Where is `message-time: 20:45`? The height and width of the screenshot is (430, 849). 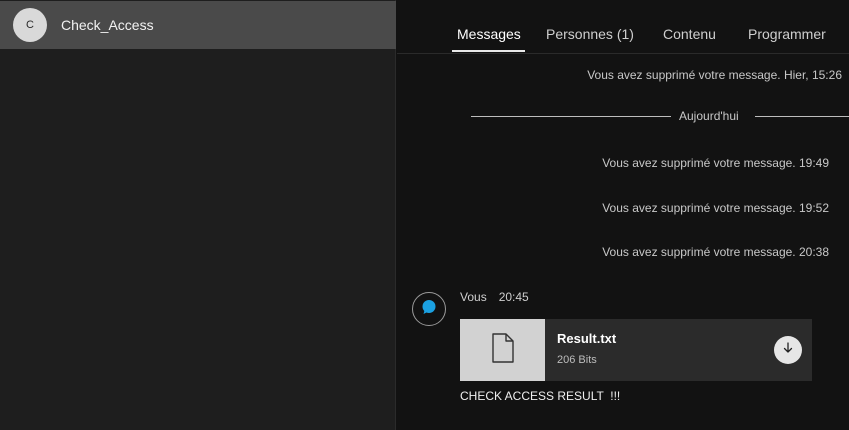
message-time: 20:45 is located at coordinates (513, 297).